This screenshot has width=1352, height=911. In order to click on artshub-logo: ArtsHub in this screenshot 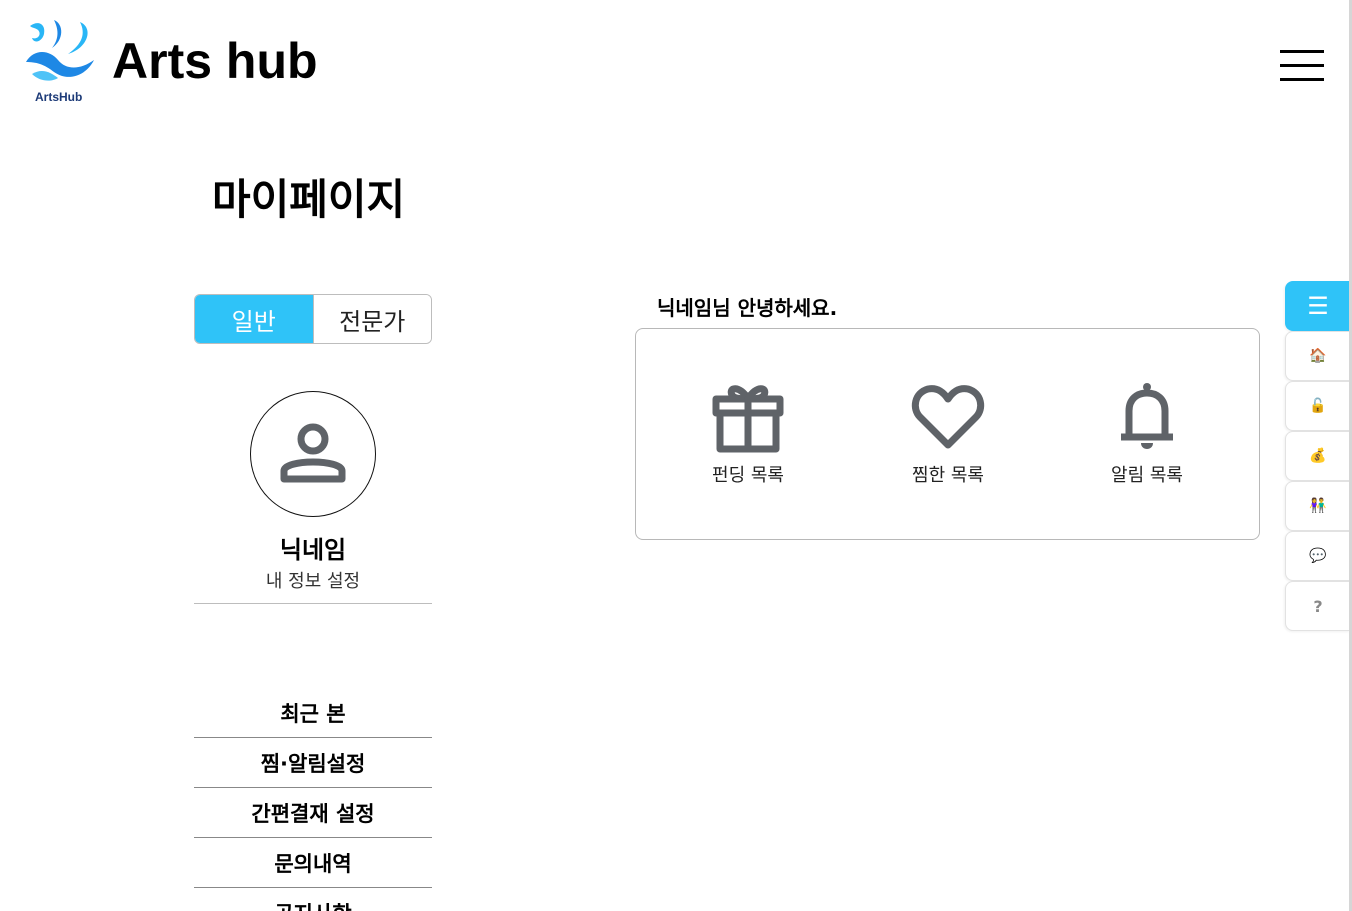, I will do `click(62, 61)`.